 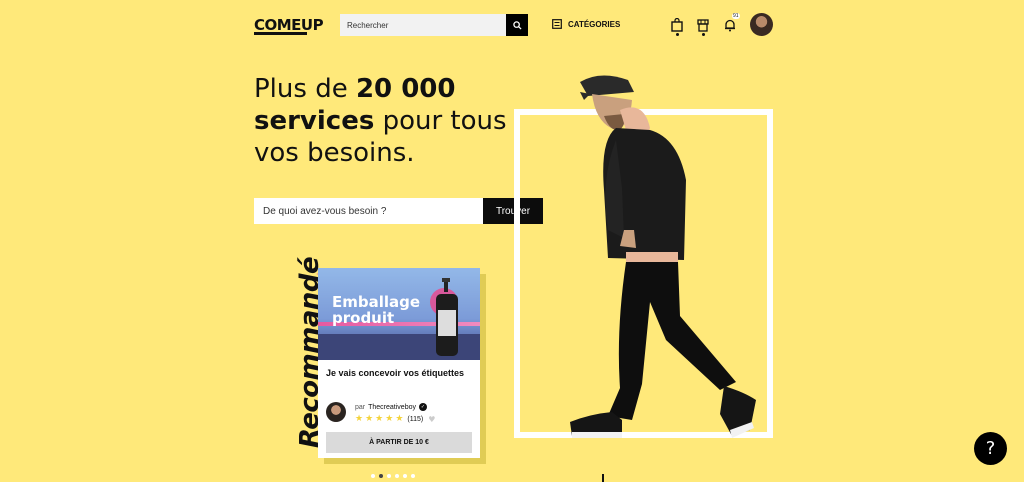 I want to click on service-card-image: Emballage produit, so click(x=399, y=314).